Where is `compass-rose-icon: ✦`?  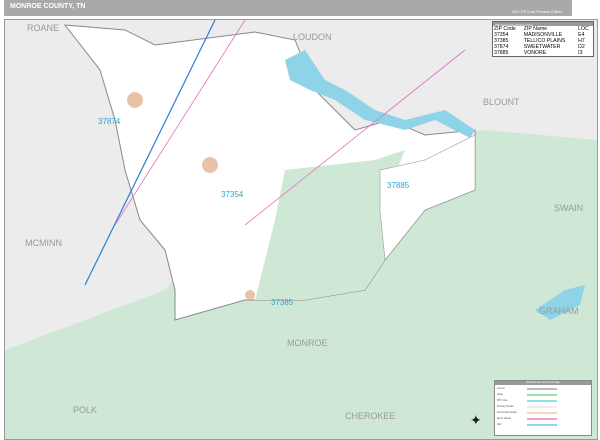 compass-rose-icon: ✦ is located at coordinates (476, 420).